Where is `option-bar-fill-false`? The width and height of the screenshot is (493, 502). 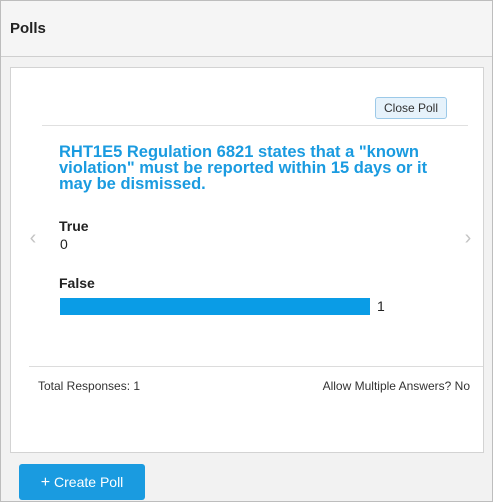 option-bar-fill-false is located at coordinates (215, 306).